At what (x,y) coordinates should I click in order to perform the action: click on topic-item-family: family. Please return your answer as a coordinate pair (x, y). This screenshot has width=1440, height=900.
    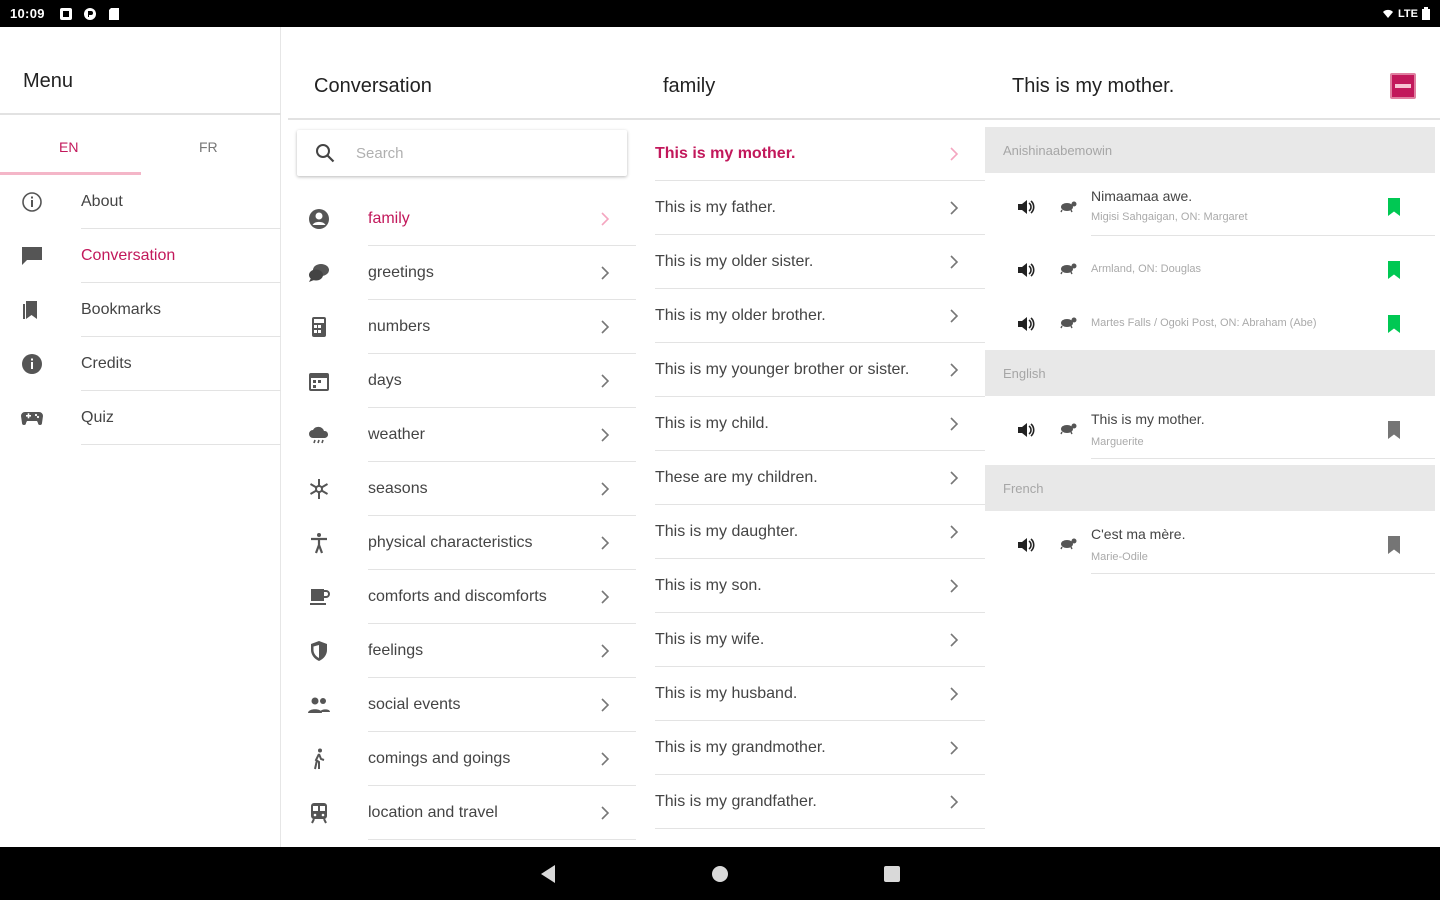
    Looking at the image, I should click on (462, 219).